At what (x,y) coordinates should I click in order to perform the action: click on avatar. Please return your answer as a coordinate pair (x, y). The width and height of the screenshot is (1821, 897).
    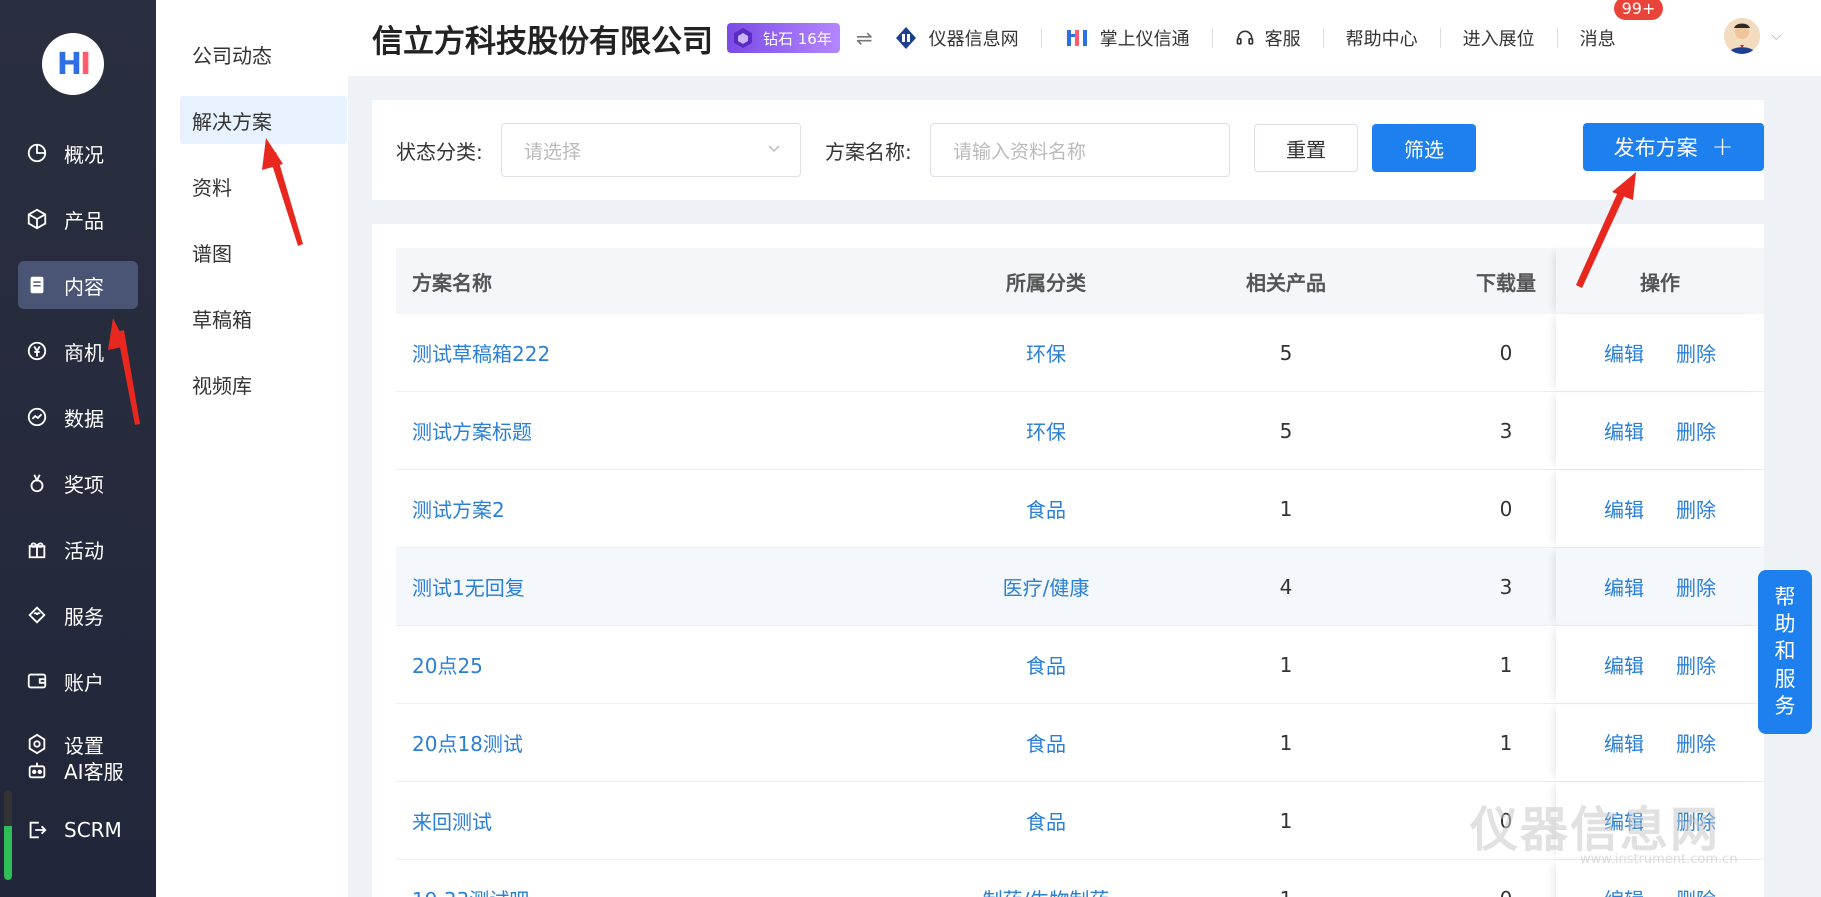
    Looking at the image, I should click on (1742, 36).